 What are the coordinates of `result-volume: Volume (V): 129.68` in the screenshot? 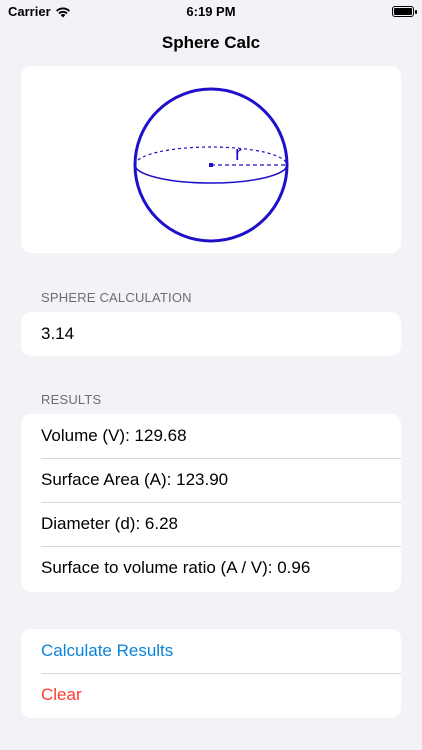 It's located at (114, 435).